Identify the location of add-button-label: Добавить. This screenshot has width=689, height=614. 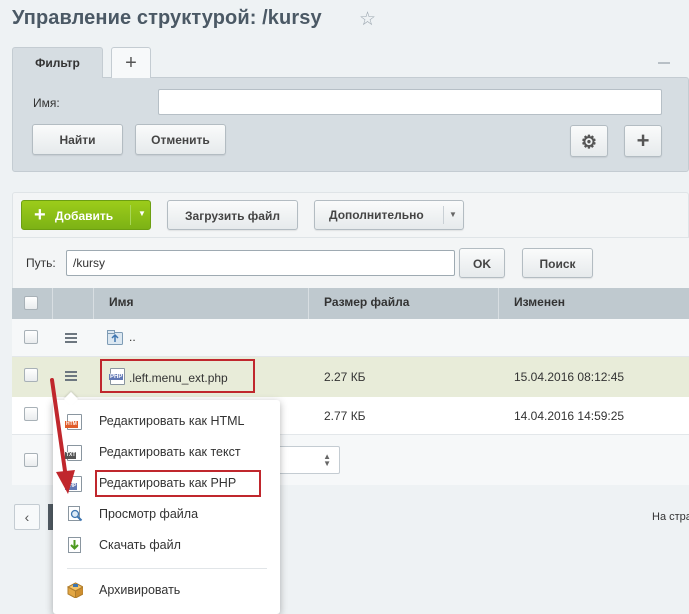
(84, 216).